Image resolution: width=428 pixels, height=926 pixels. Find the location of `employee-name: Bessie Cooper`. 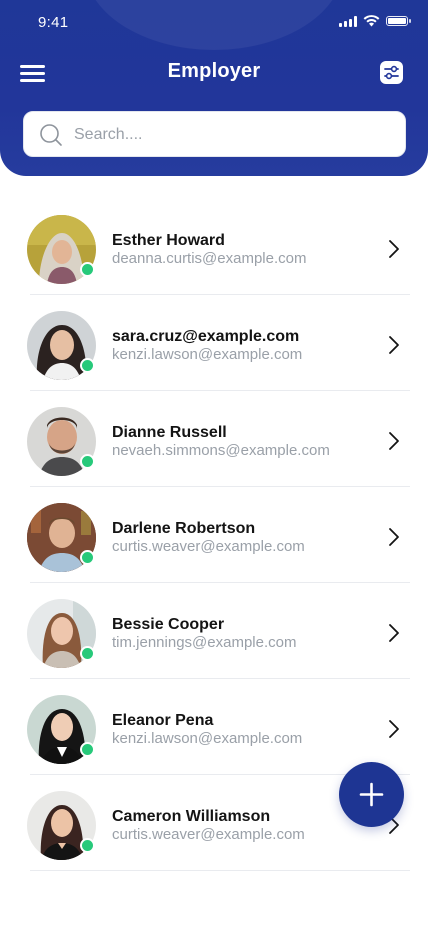

employee-name: Bessie Cooper is located at coordinates (168, 624).